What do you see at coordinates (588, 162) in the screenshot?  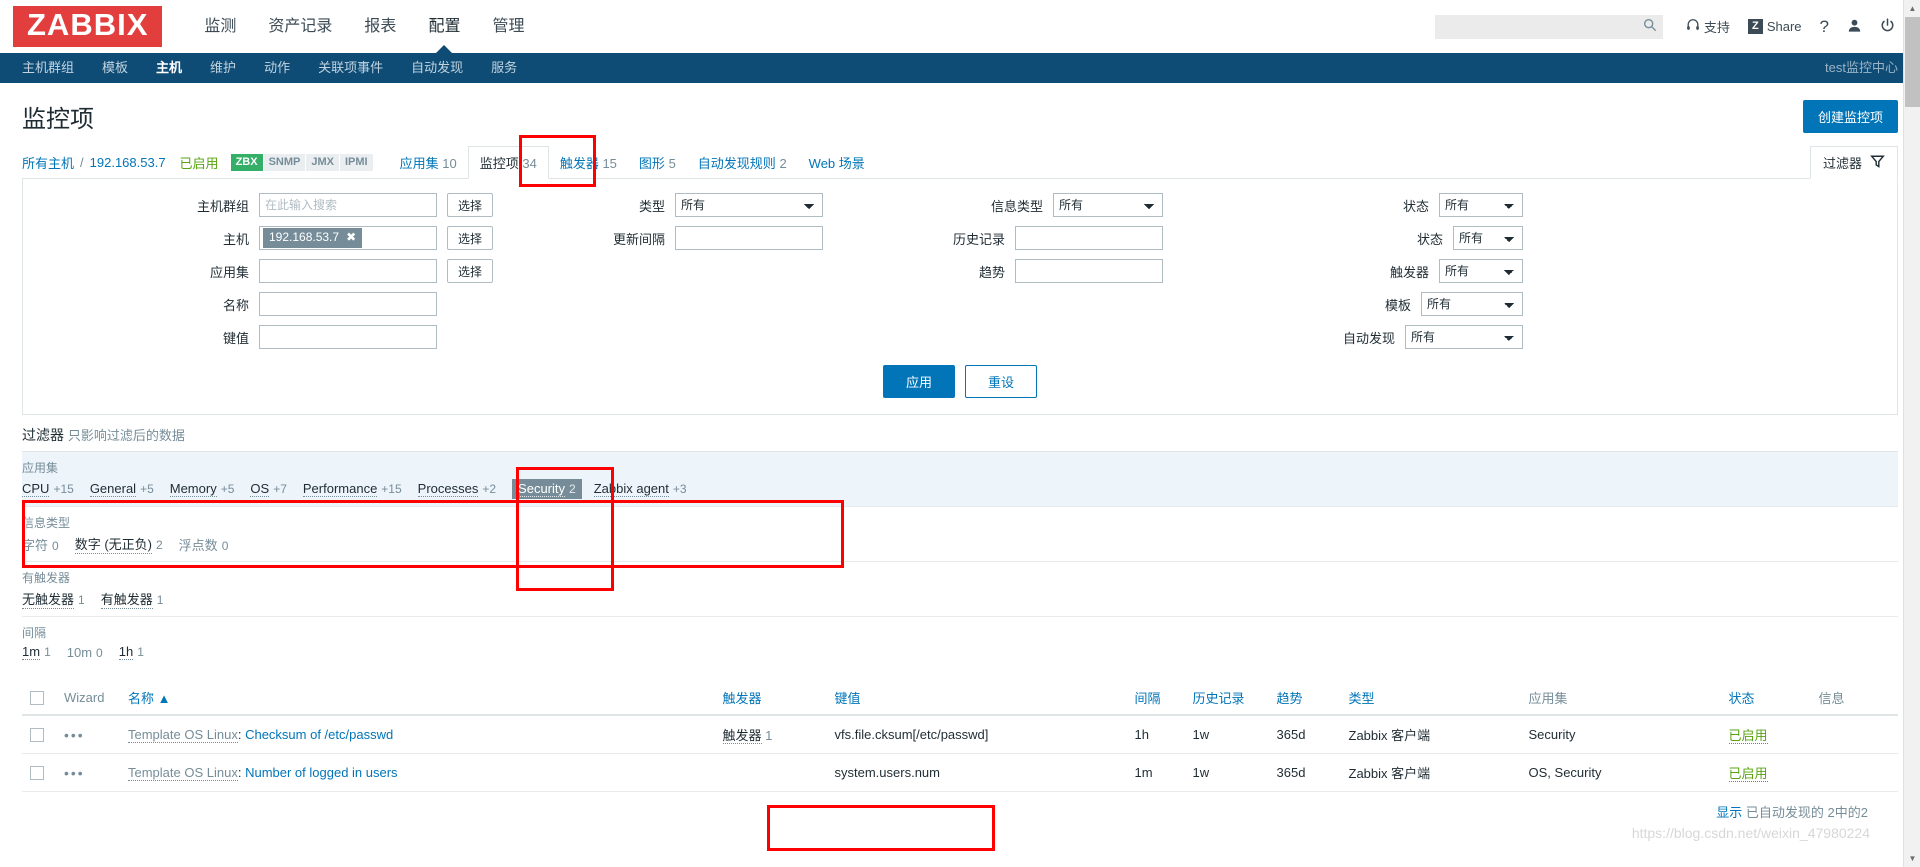 I see `tab-triggers: 触发器 15` at bounding box center [588, 162].